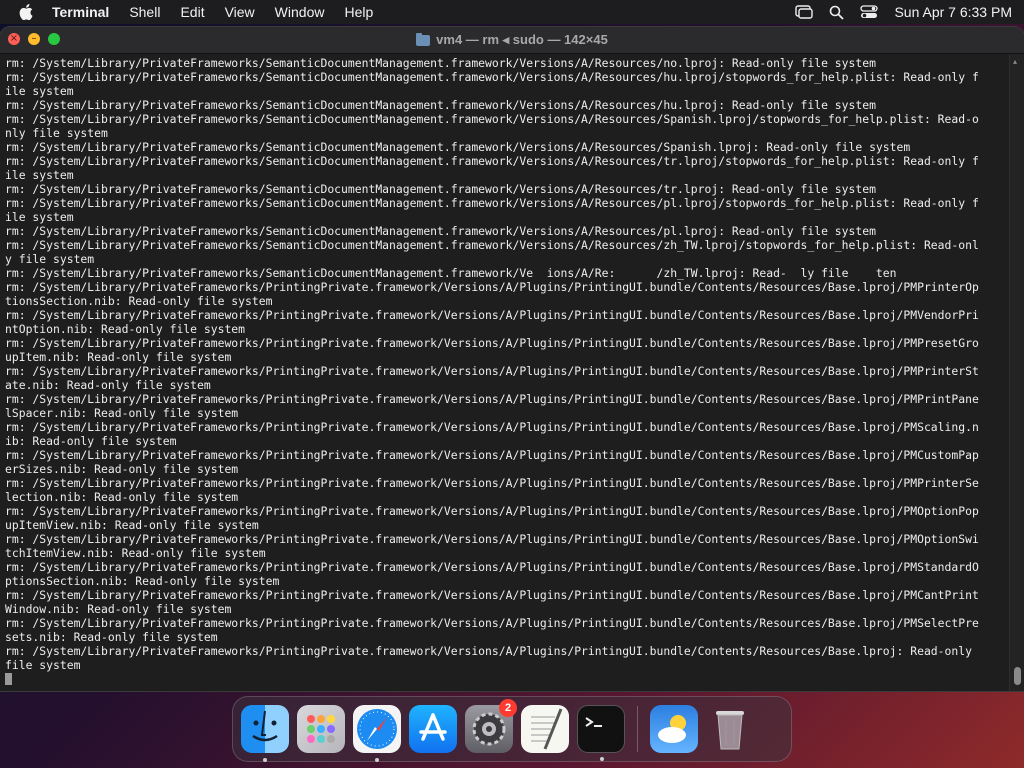 This screenshot has width=1024, height=768. What do you see at coordinates (91, 441) in the screenshot?
I see `terminal-line: ib: Read-only file system` at bounding box center [91, 441].